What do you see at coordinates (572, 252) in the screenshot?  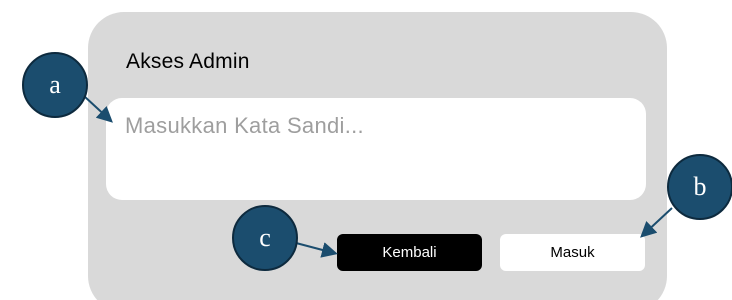 I see `submit-button: Masuk` at bounding box center [572, 252].